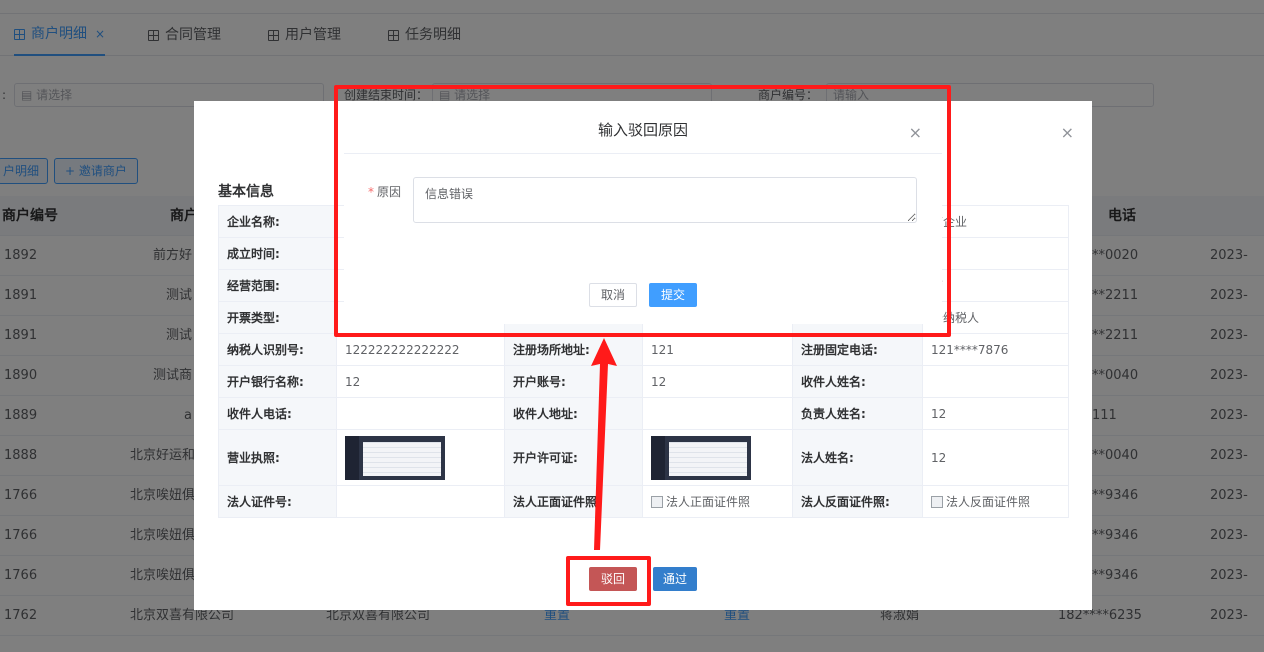 The height and width of the screenshot is (652, 1264). I want to click on field-label: 开户银行名称:, so click(277, 381).